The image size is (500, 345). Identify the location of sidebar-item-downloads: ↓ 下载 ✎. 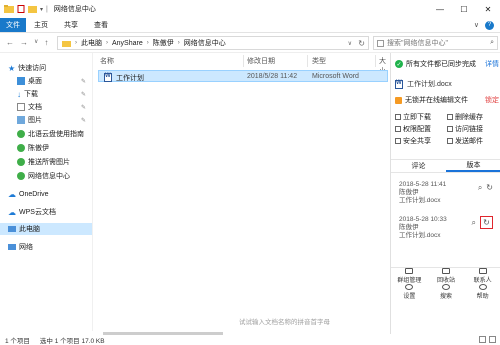
(46, 94).